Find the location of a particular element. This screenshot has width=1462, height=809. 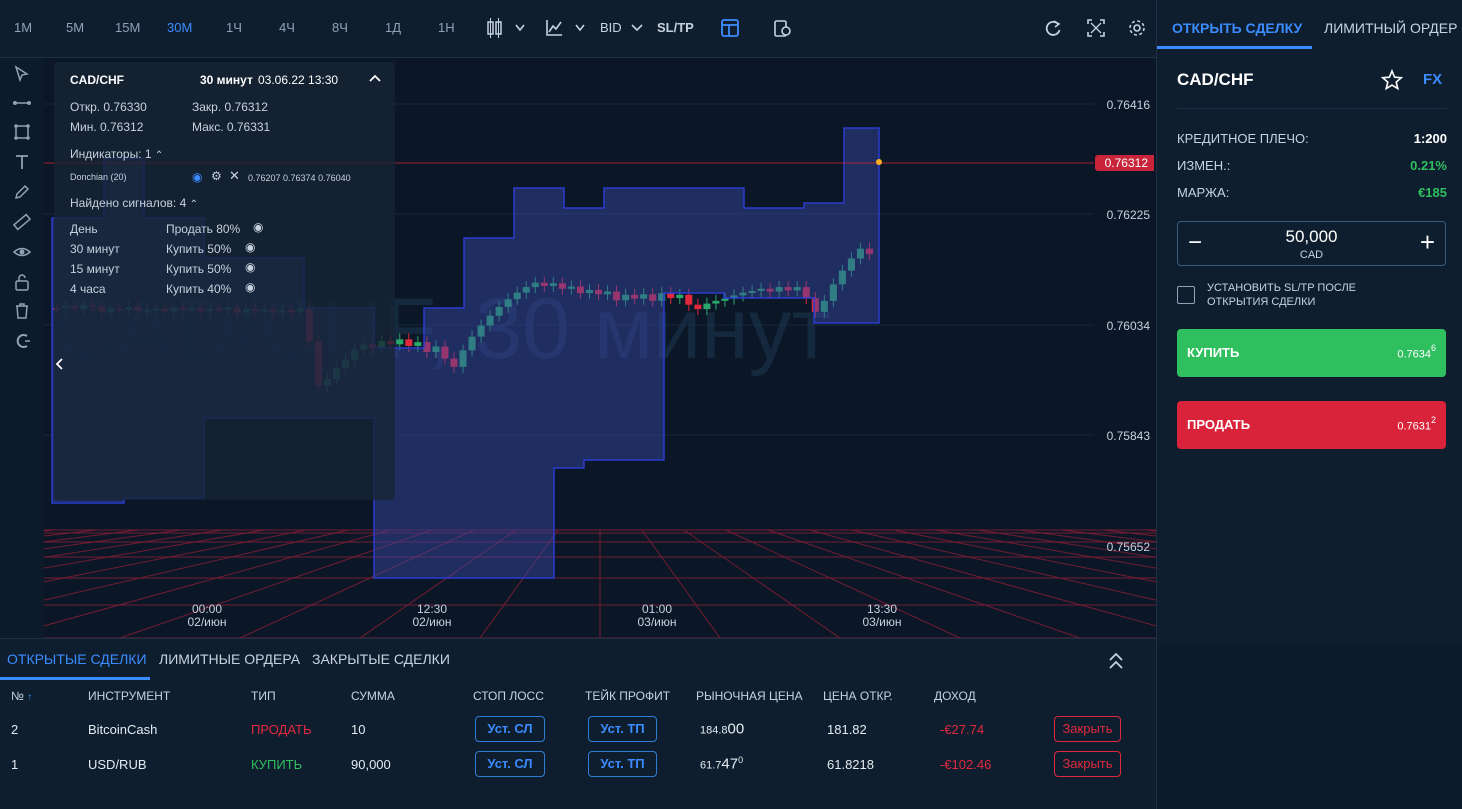

indicator-visibility-icon: ◉ is located at coordinates (197, 177).